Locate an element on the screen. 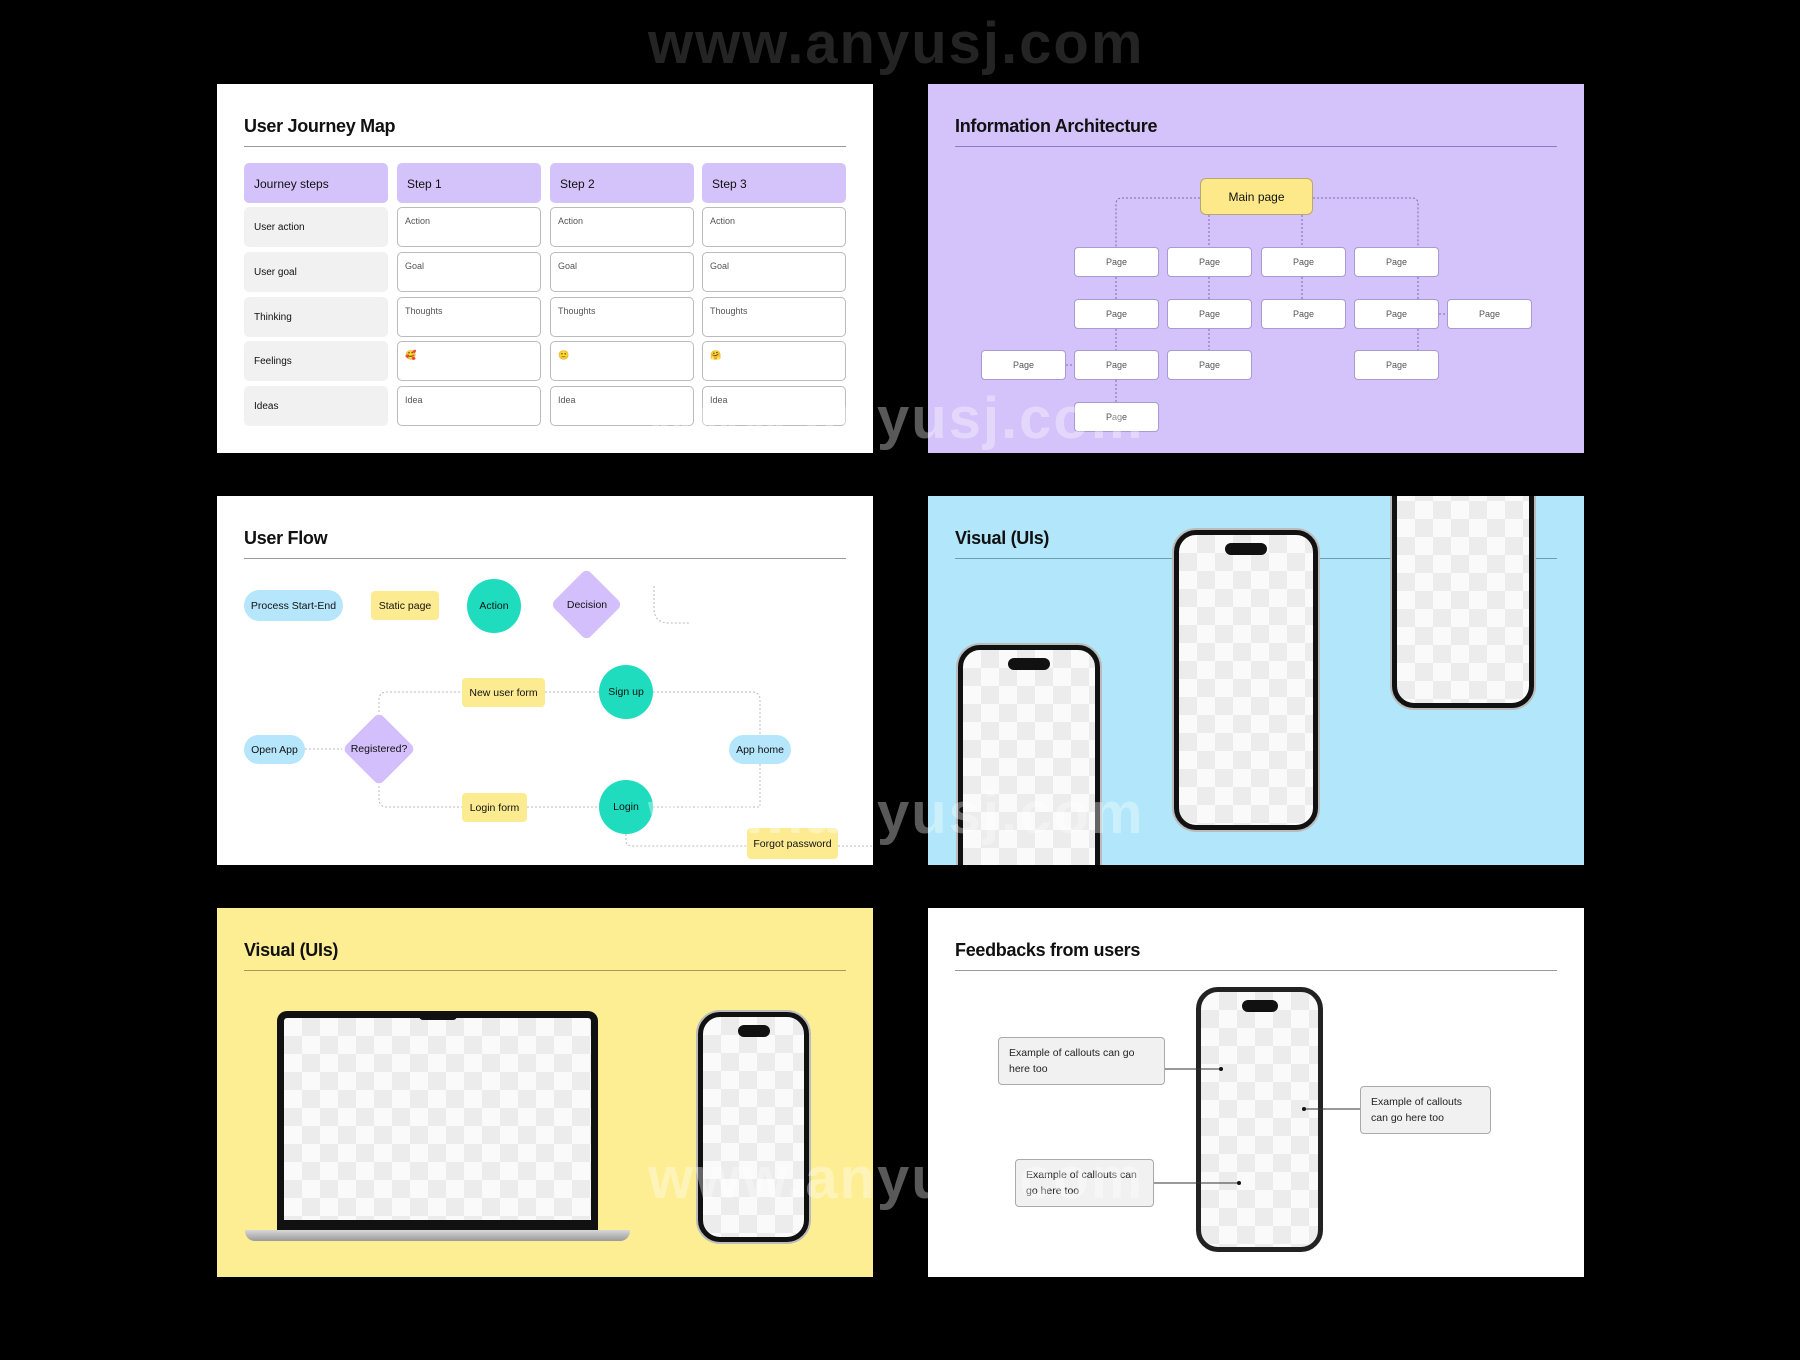 This screenshot has width=1800, height=1360. visual-uis-phones-panel: Visual (UIs) is located at coordinates (1256, 680).